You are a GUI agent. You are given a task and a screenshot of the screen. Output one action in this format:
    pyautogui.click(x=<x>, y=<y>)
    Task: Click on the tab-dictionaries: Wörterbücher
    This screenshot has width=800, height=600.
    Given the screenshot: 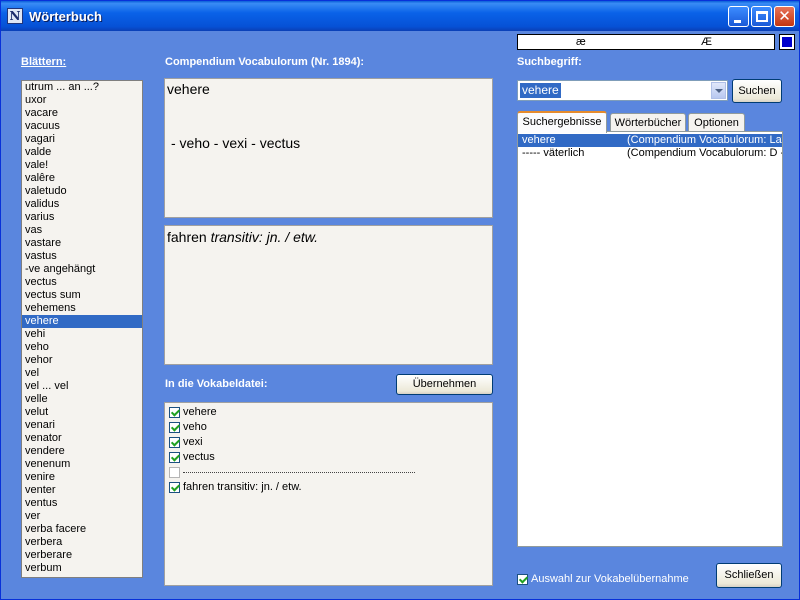 What is the action you would take?
    pyautogui.click(x=648, y=123)
    